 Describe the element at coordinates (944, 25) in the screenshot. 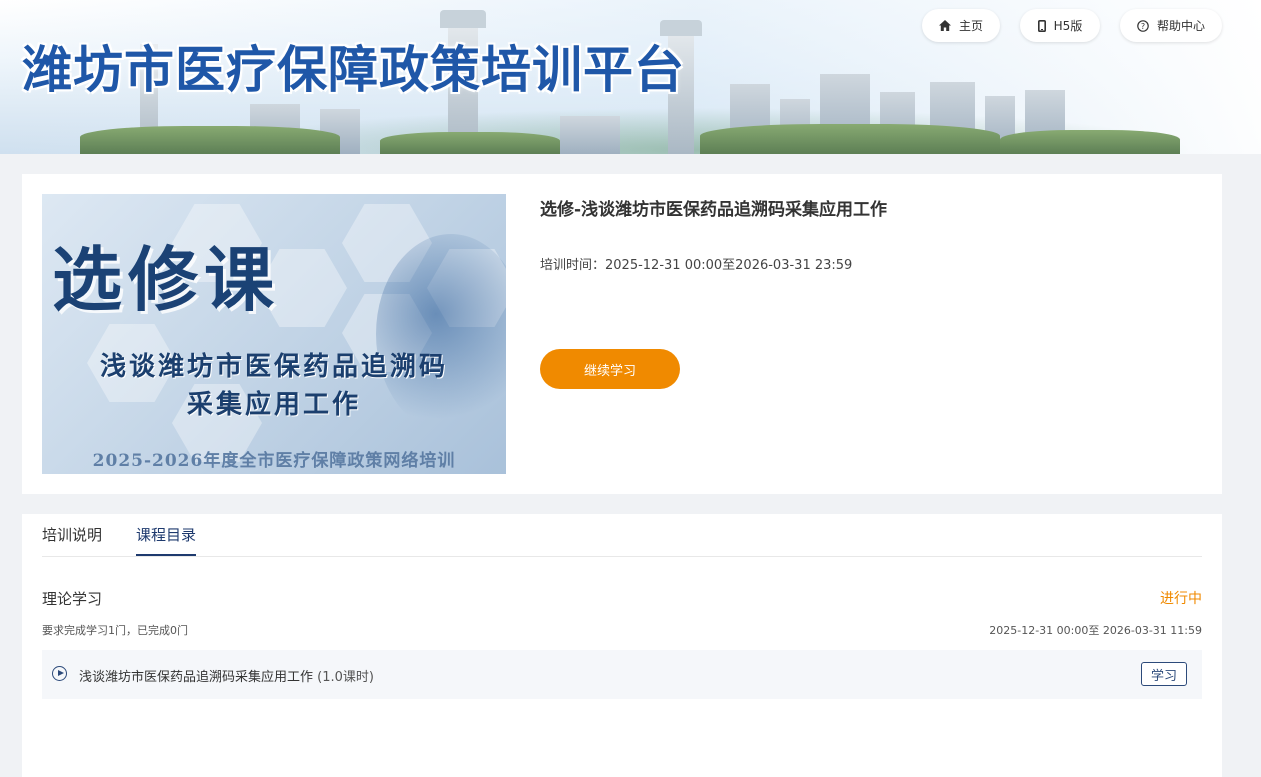

I see `home-icon` at that location.